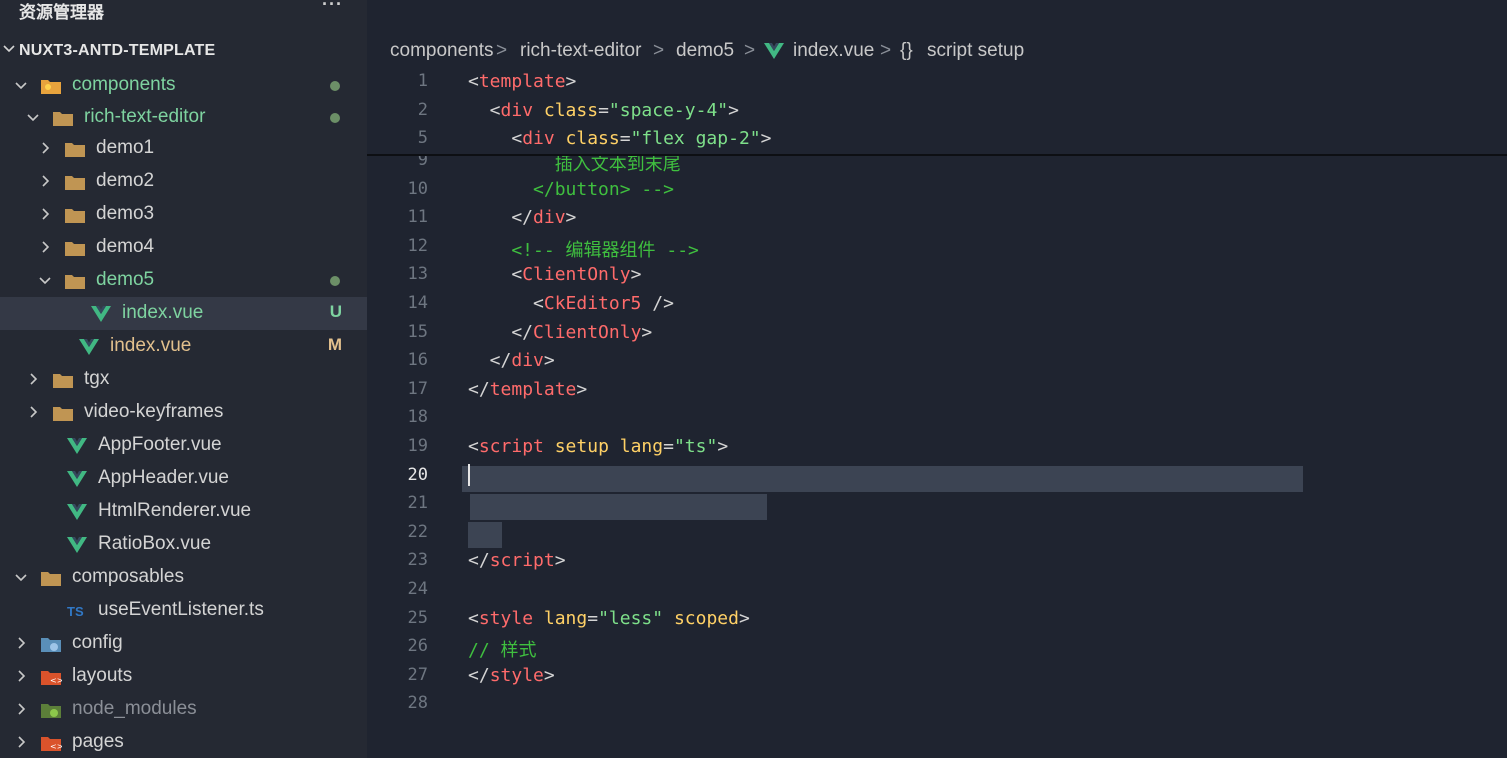  I want to click on code-line: 15 </ClientOnly>, so click(937, 334).